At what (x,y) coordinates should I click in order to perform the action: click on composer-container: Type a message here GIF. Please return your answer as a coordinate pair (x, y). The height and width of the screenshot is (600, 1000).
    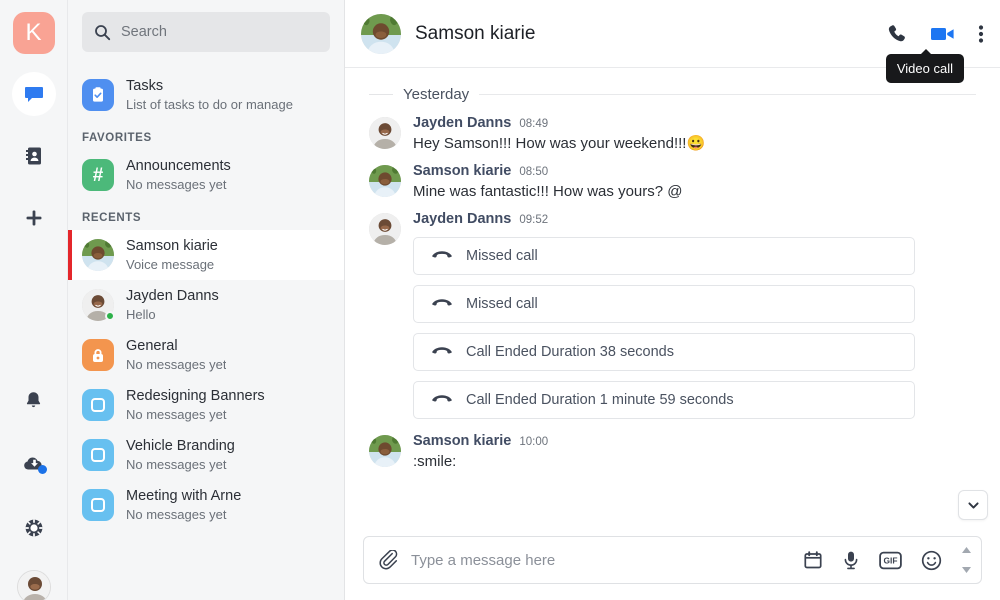
    Looking at the image, I should click on (672, 564).